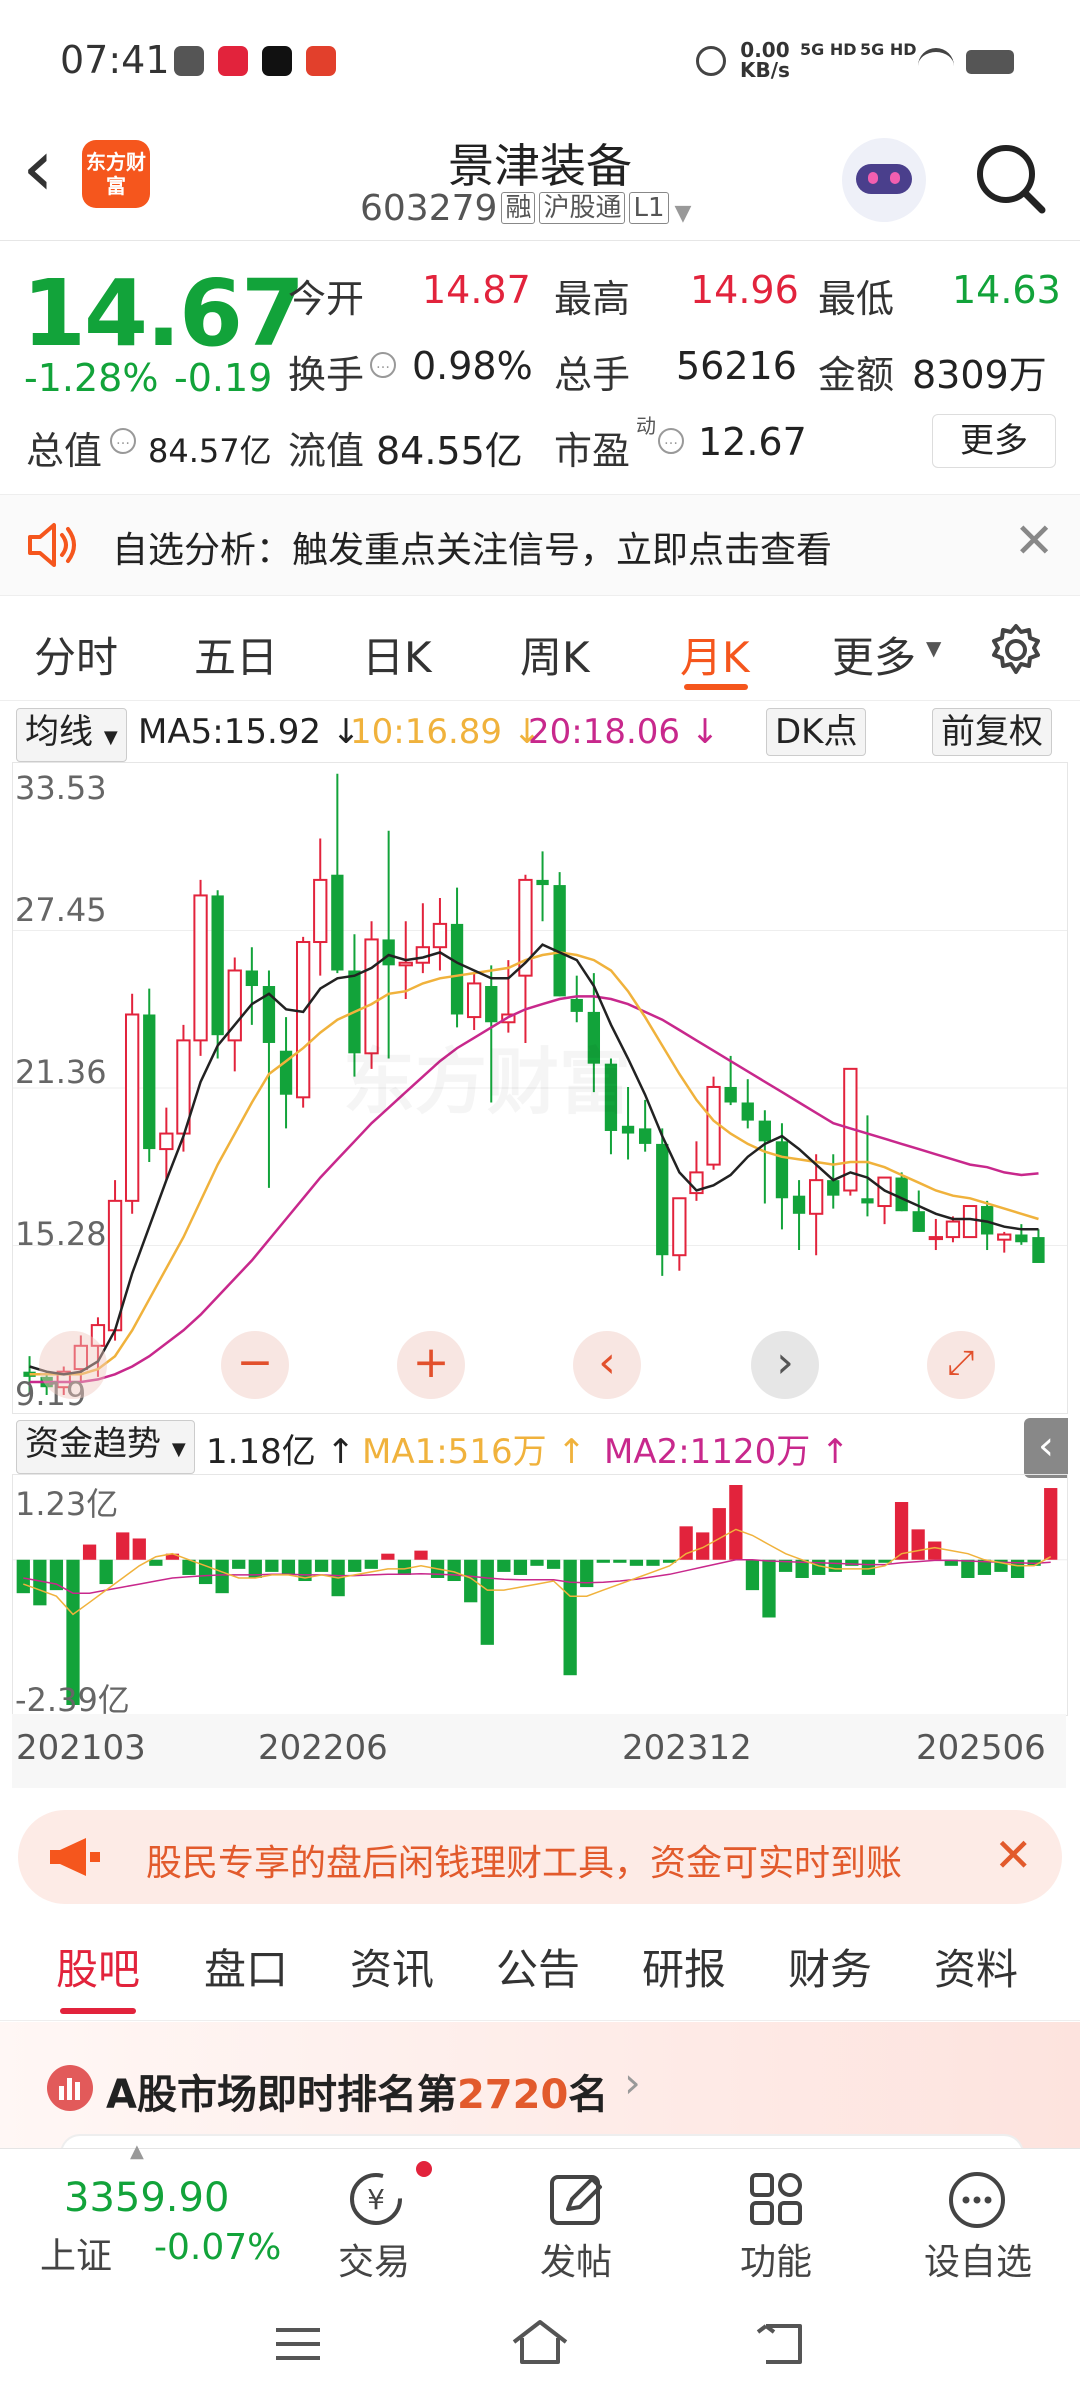 The image size is (1080, 2408). Describe the element at coordinates (540, 1448) in the screenshot. I see `fund-flow-bar: 资金趋势 ▼ 1.18亿 ↑ MA1:516万 ↑ MA2:1120万 ↑ ‹` at that location.